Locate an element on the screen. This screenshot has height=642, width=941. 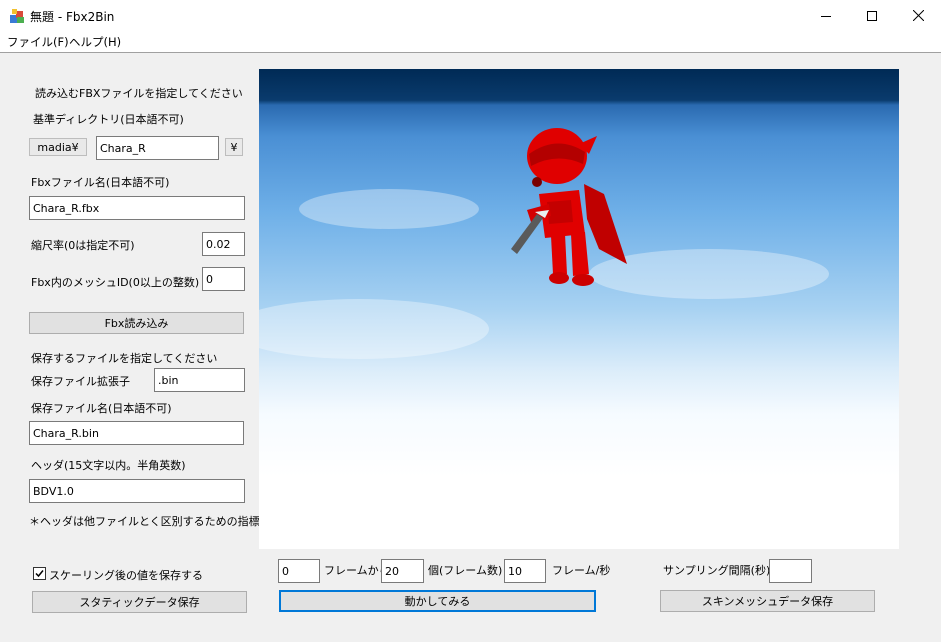
base-dir-input is located at coordinates (157, 148).